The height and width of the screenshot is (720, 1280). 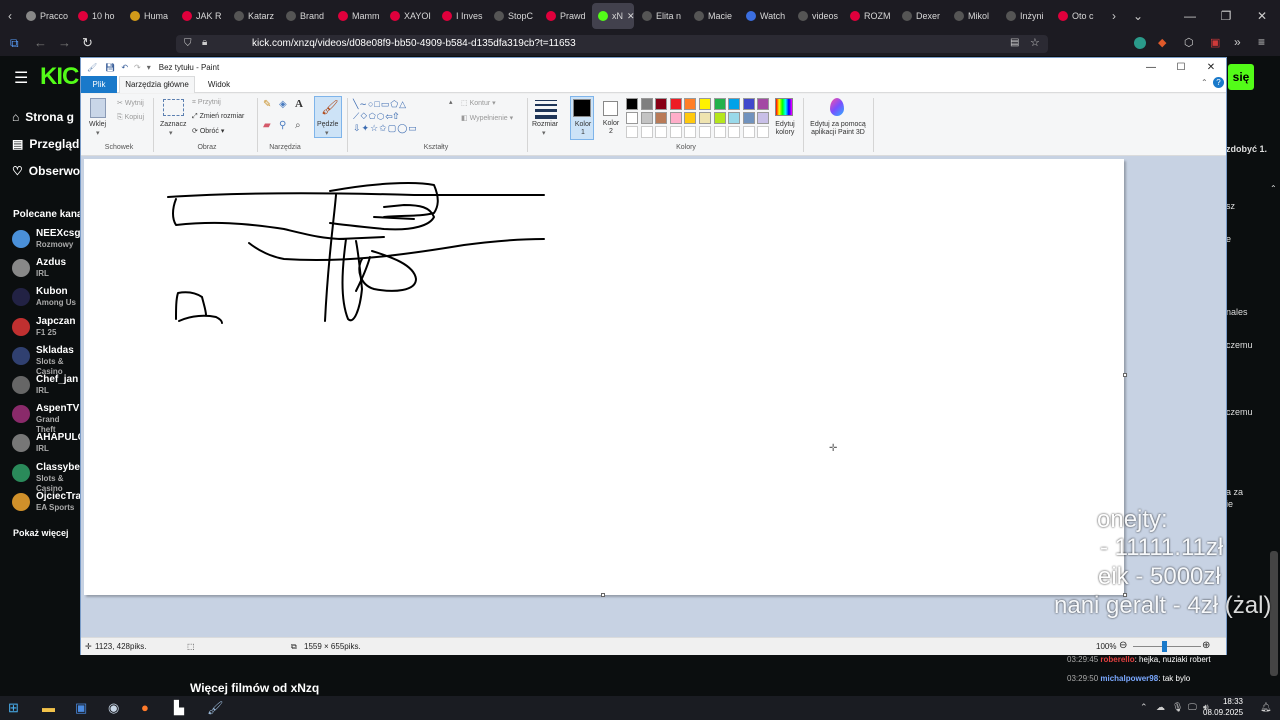 What do you see at coordinates (785, 129) in the screenshot?
I see `edit-colors-label: Edytuj kolory` at bounding box center [785, 129].